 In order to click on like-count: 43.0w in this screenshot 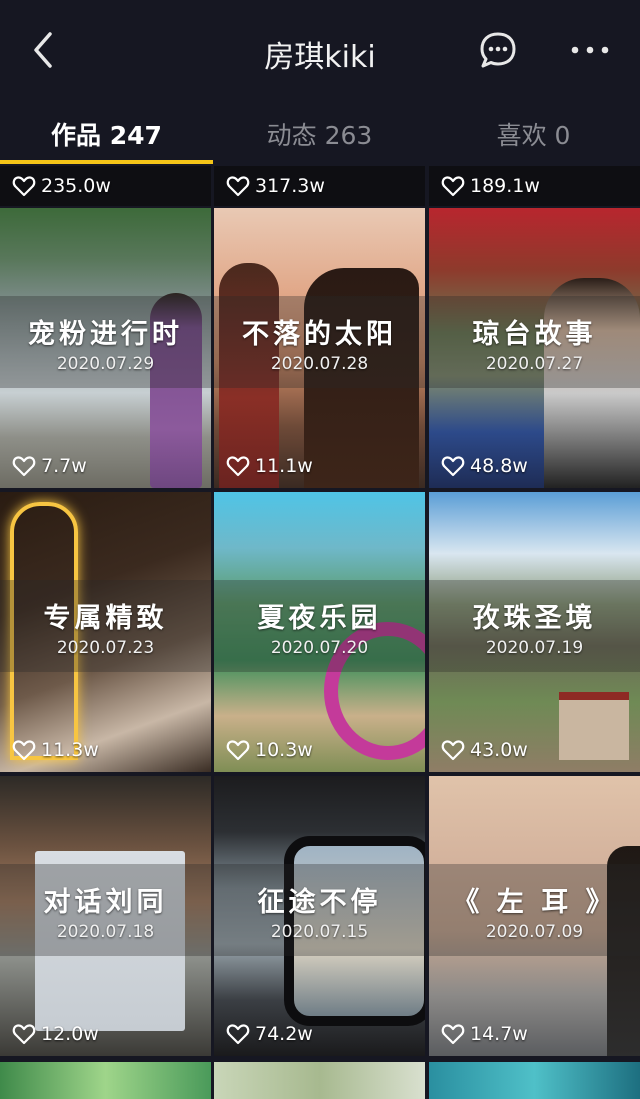, I will do `click(484, 750)`.